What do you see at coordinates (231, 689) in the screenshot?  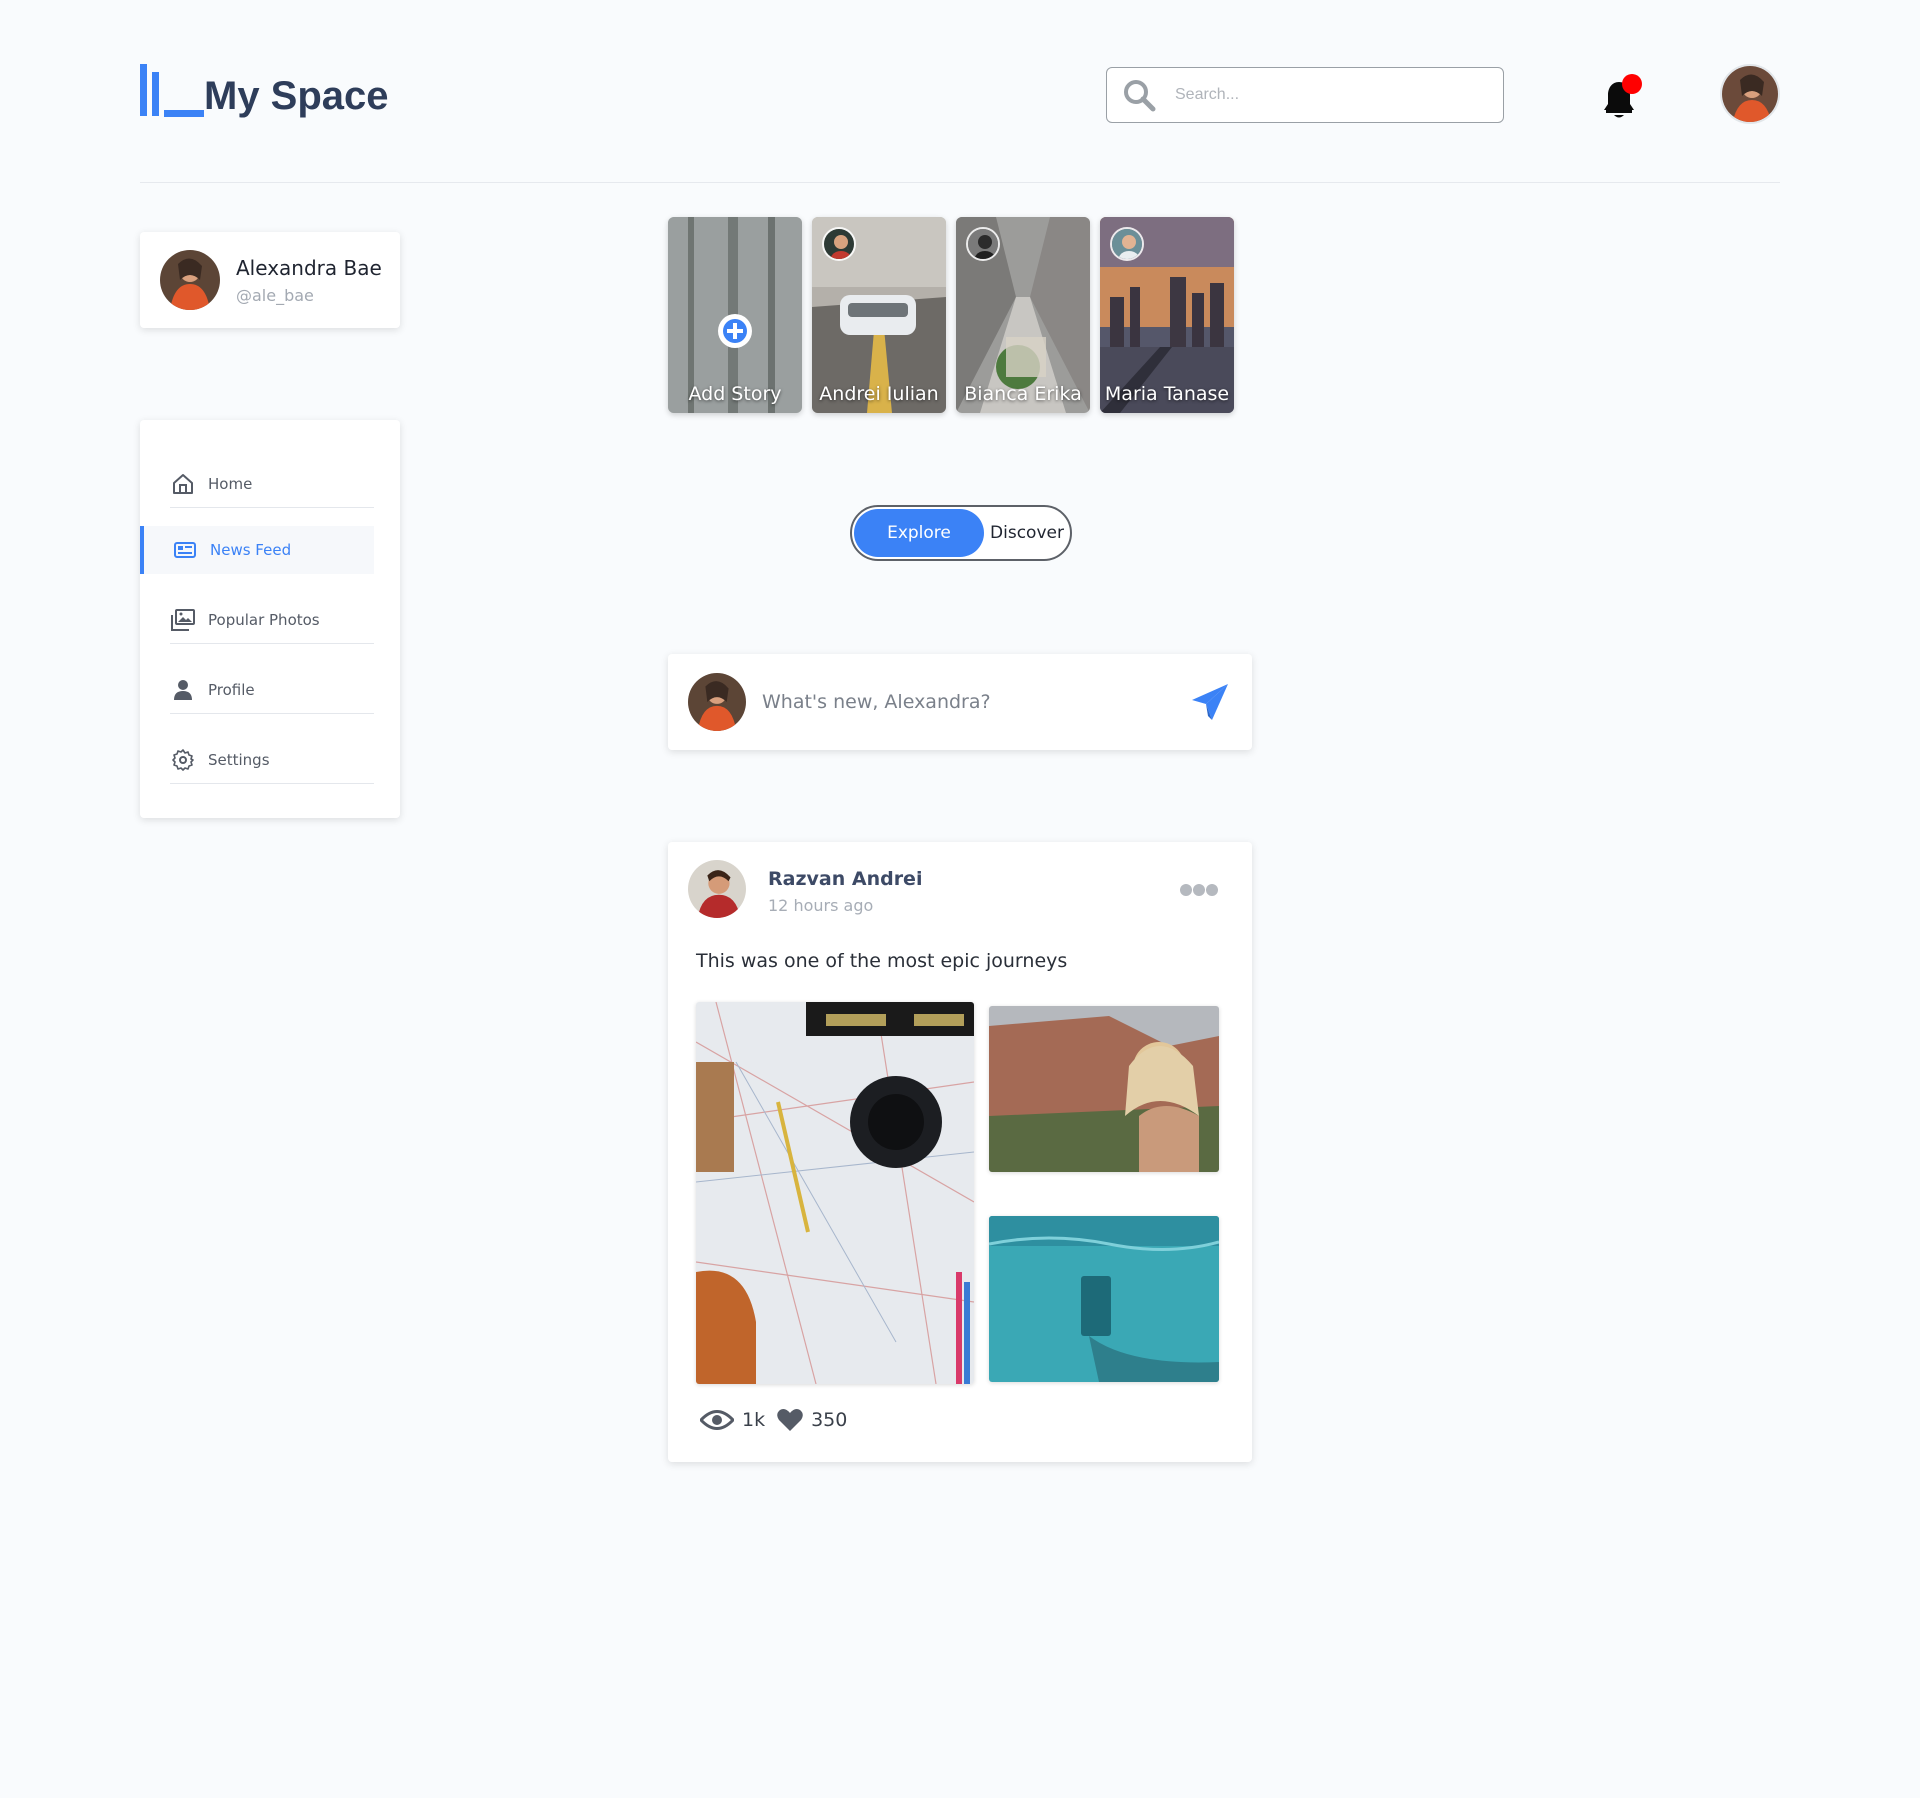 I see `nav-label-profile: Profile` at bounding box center [231, 689].